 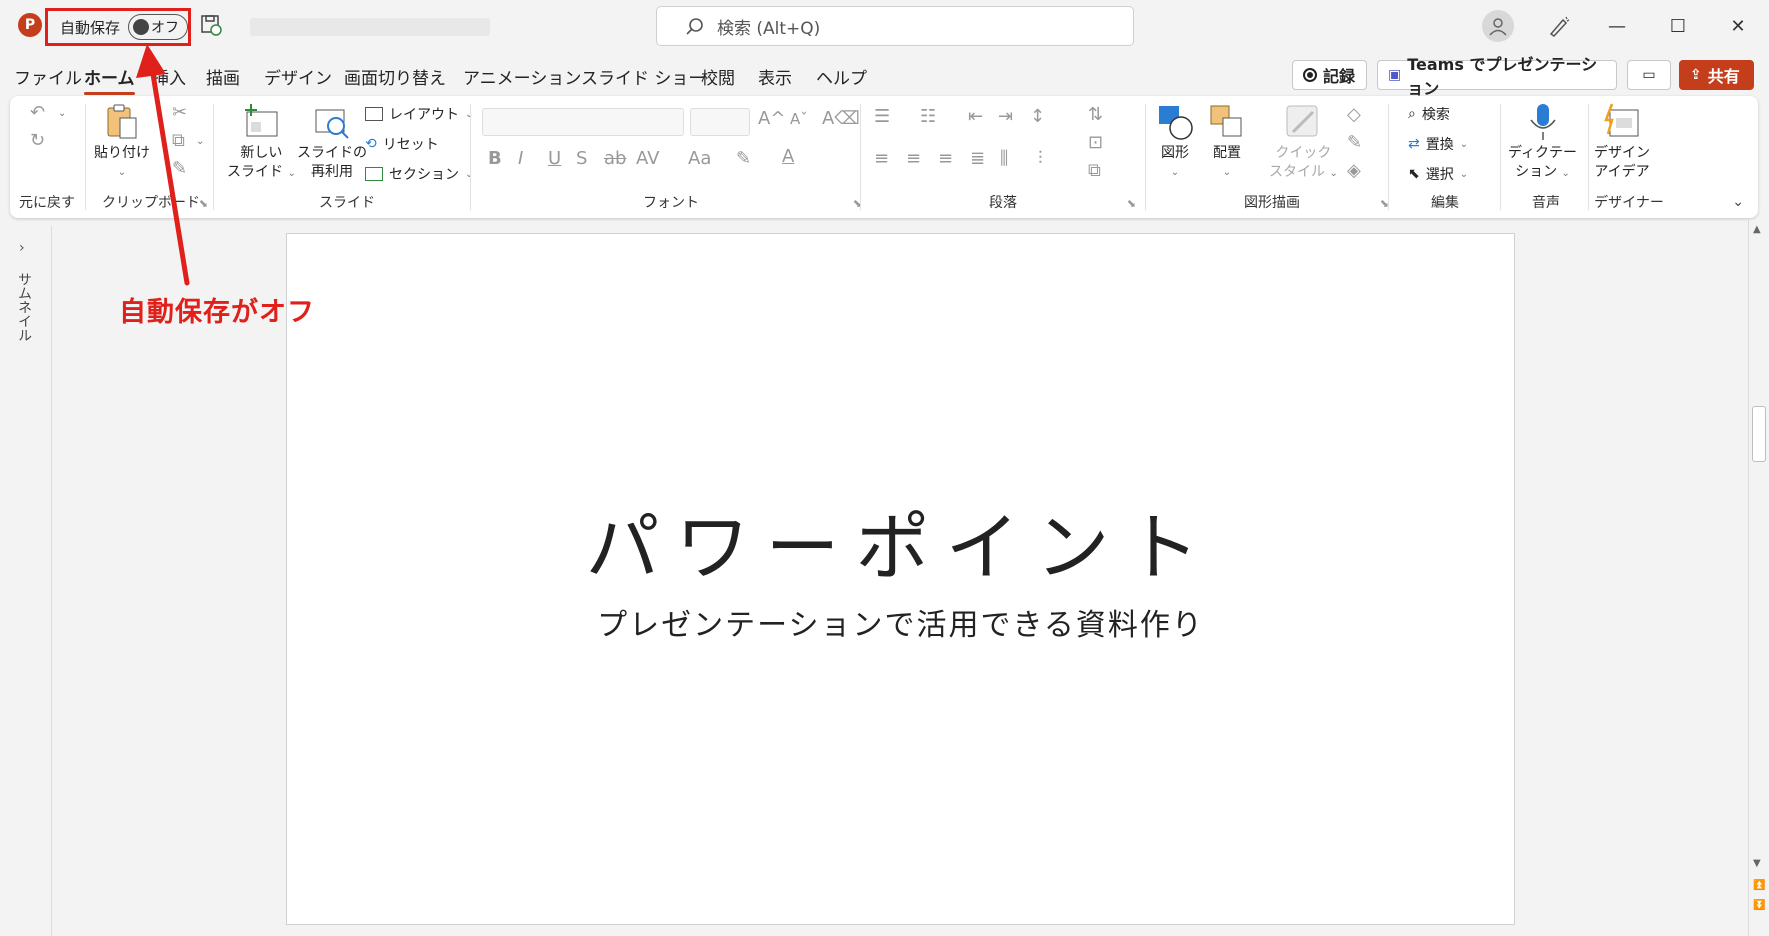 I want to click on next-slide-icon: ⏬, so click(x=1759, y=905).